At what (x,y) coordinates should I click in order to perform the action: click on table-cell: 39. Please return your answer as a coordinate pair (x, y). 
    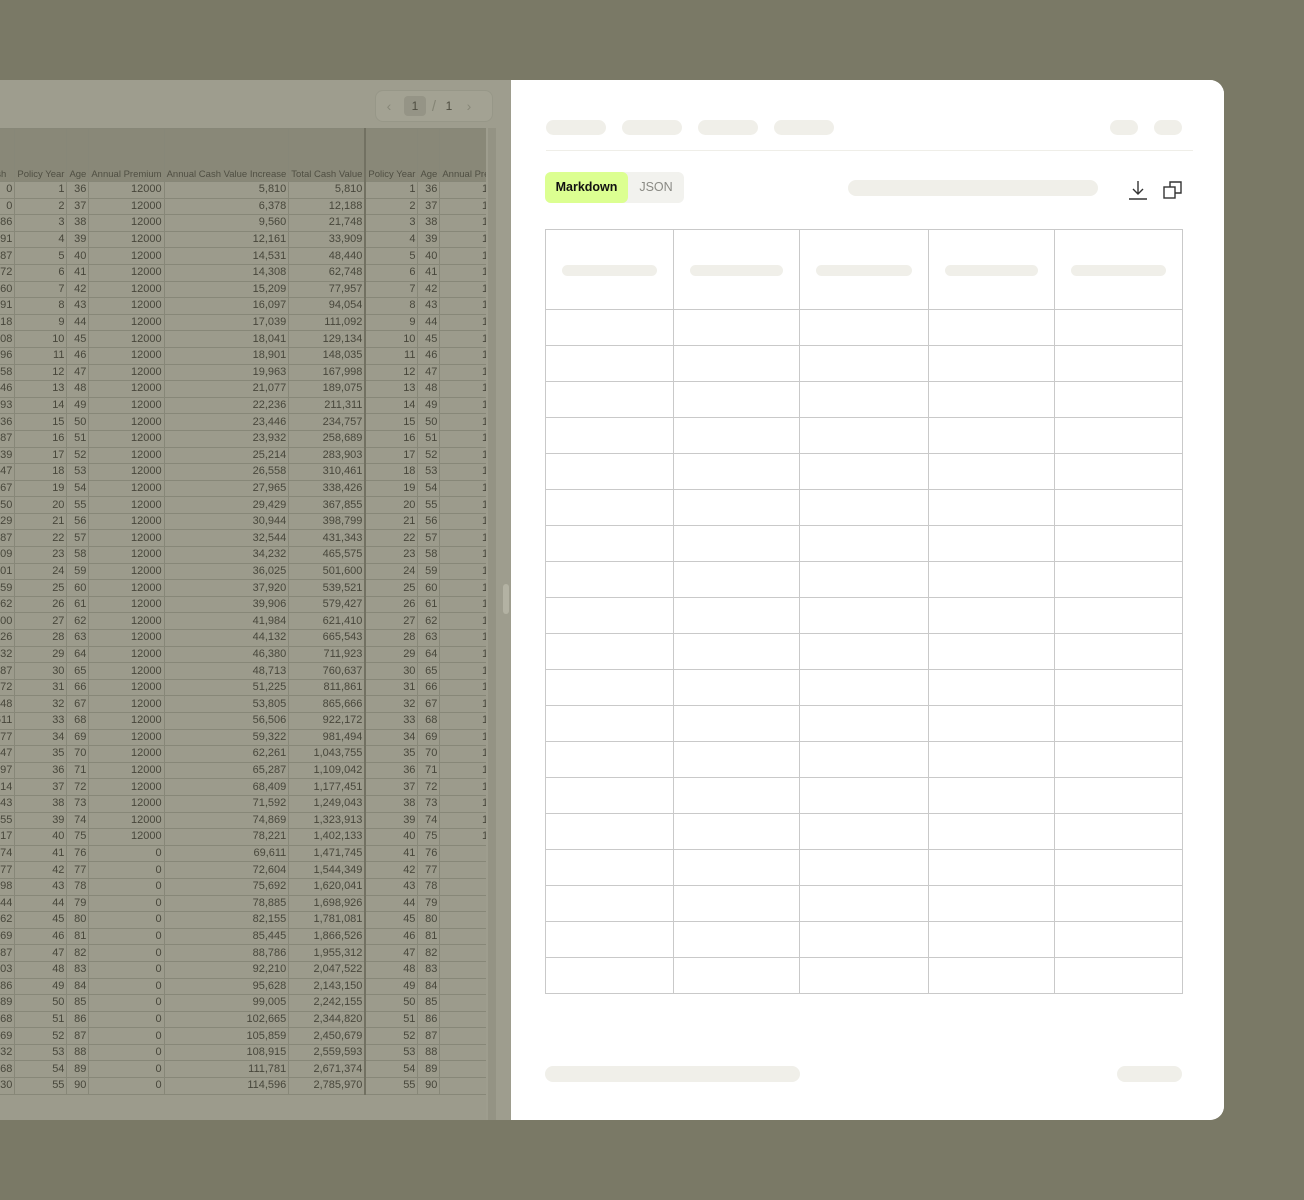
    Looking at the image, I should click on (429, 239).